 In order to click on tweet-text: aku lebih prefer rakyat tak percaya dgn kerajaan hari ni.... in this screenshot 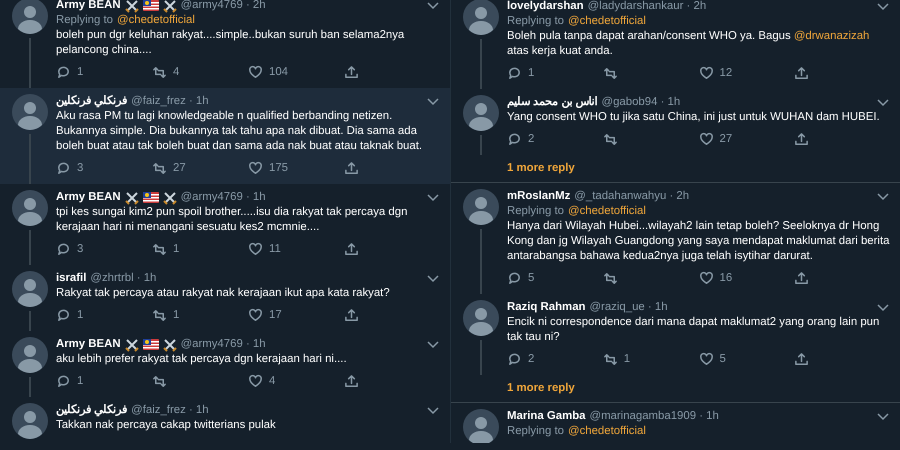, I will do `click(202, 359)`.